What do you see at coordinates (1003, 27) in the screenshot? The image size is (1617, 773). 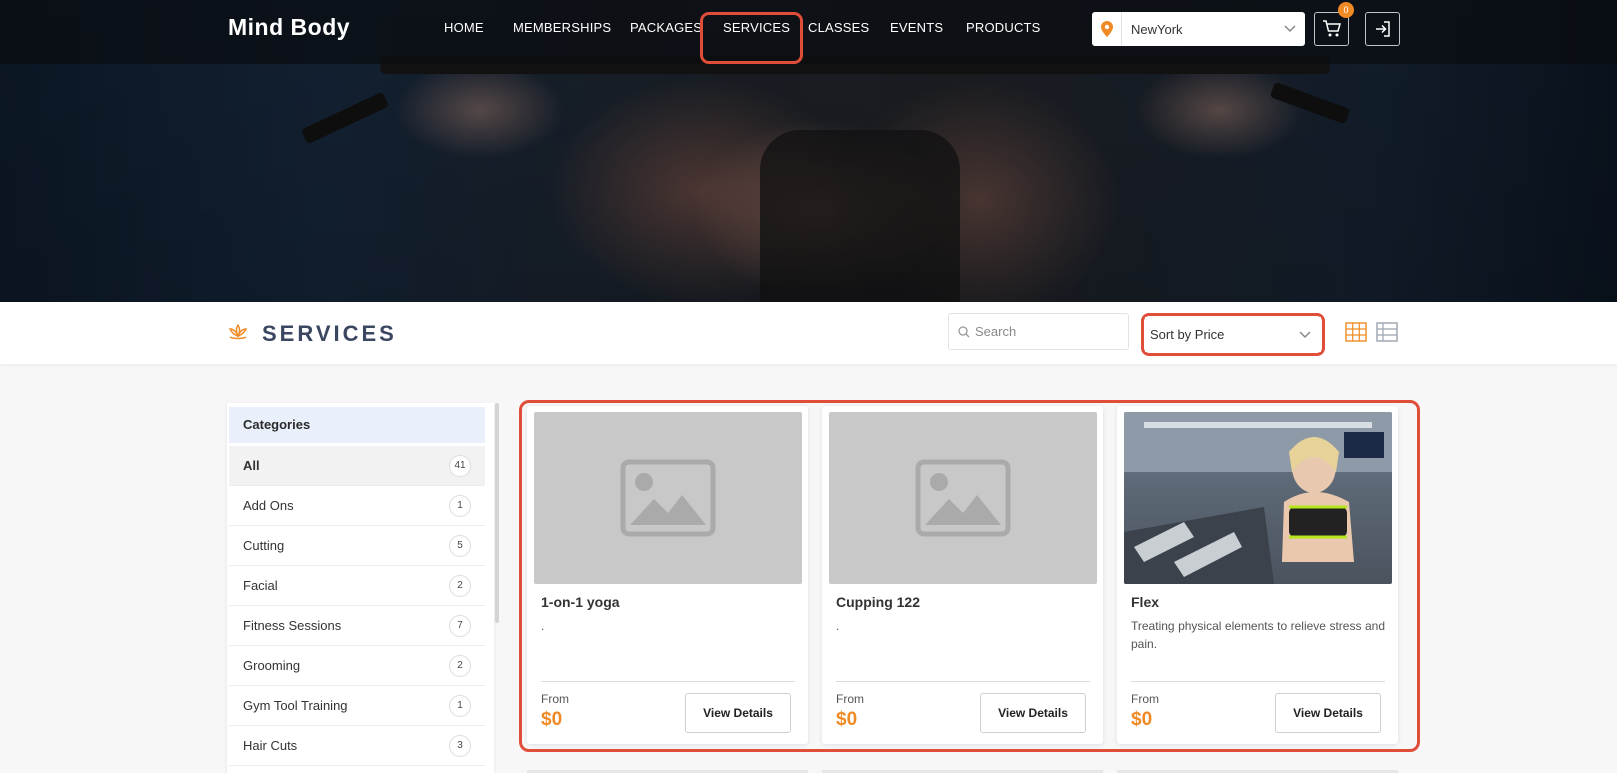 I see `nav-products: PRODUCTS` at bounding box center [1003, 27].